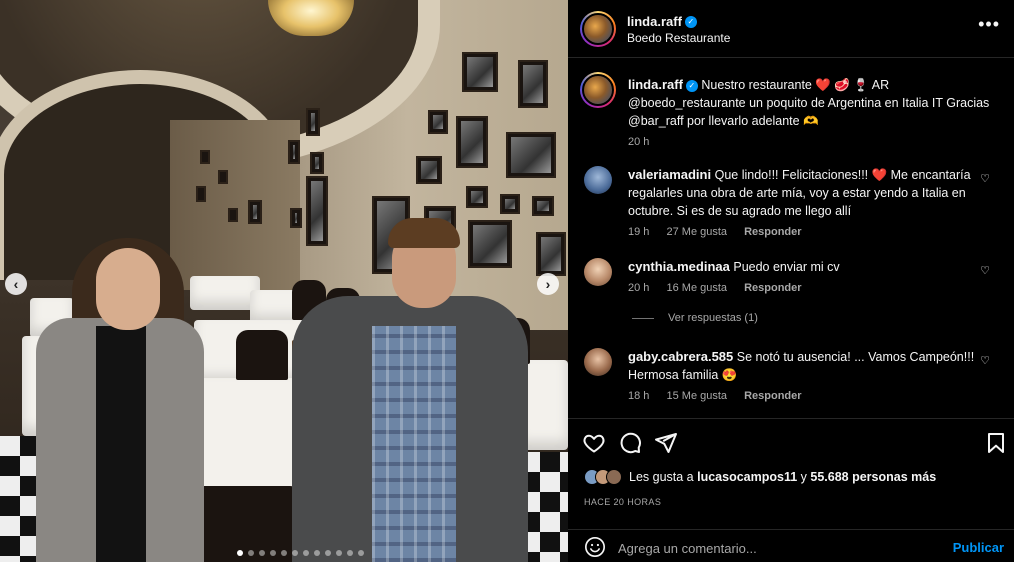 The height and width of the screenshot is (562, 1014). Describe the element at coordinates (666, 443) in the screenshot. I see `share-send-icon` at that location.